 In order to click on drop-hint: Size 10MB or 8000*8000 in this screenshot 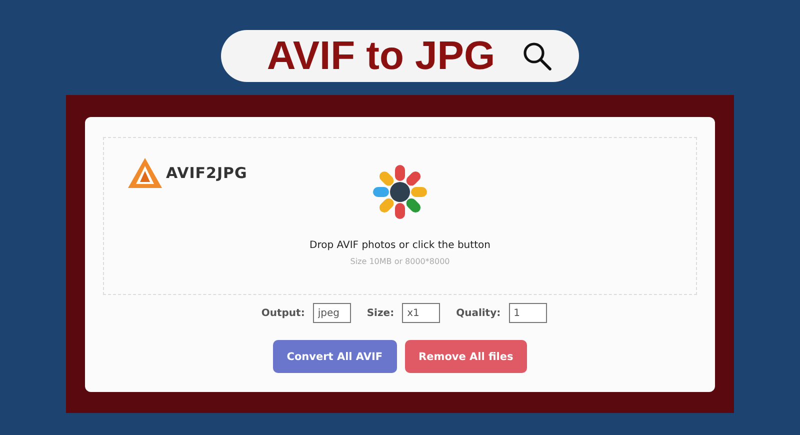, I will do `click(400, 261)`.